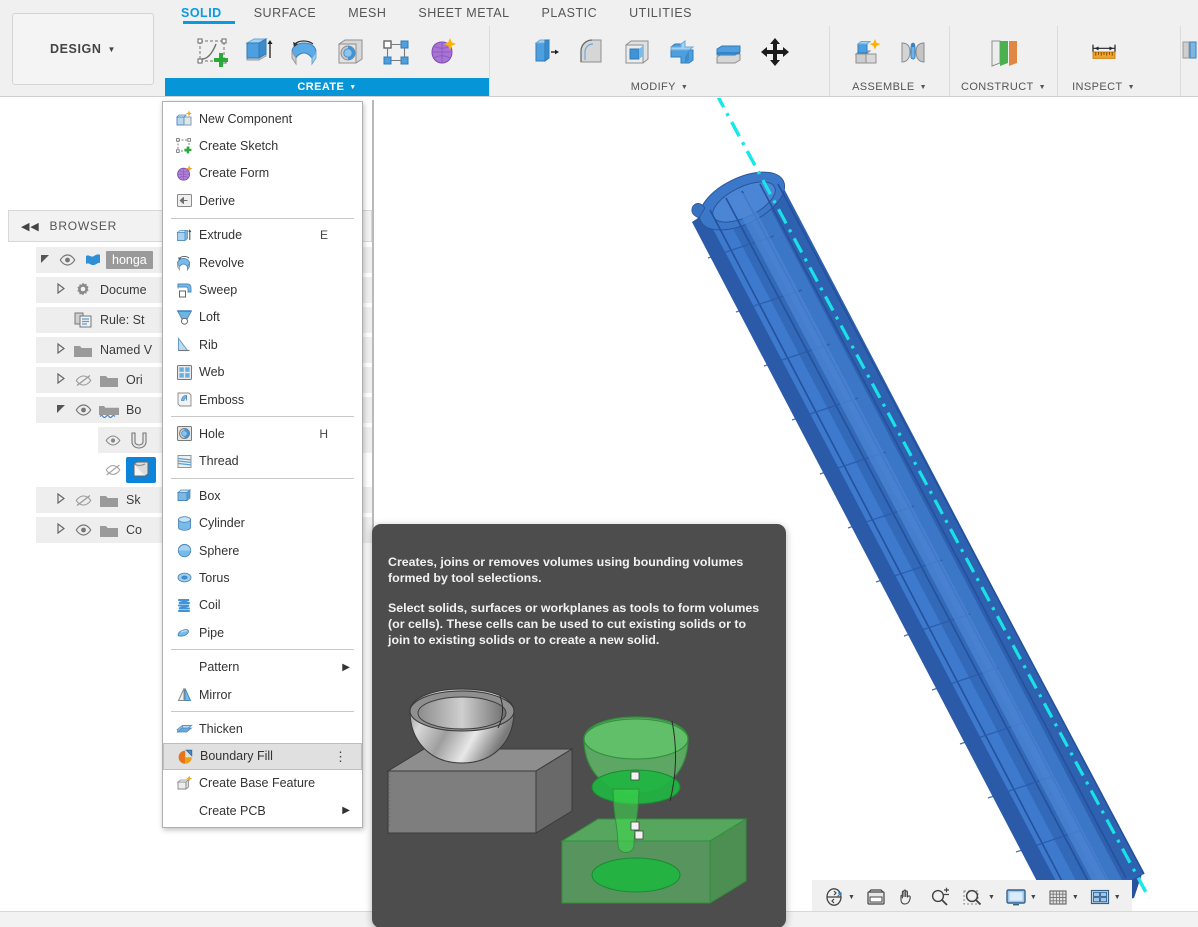 Image resolution: width=1198 pixels, height=927 pixels. I want to click on tree-label-rule: Rule: St, so click(122, 320).